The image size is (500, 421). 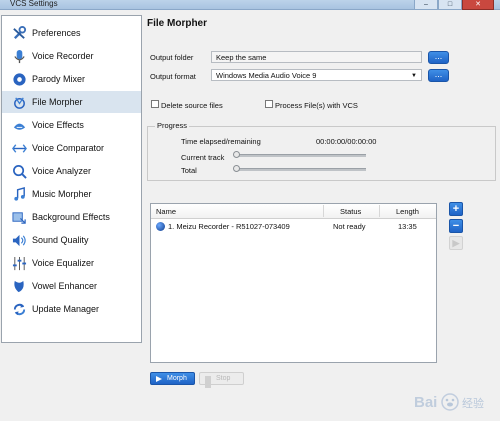 What do you see at coordinates (456, 226) in the screenshot?
I see `remove-file-button: −` at bounding box center [456, 226].